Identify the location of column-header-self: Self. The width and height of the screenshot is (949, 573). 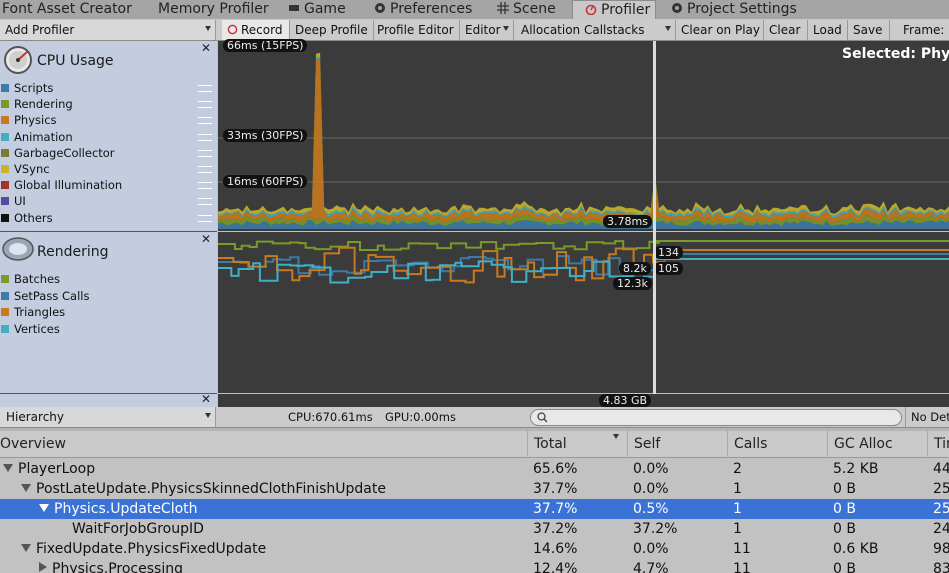
(677, 444).